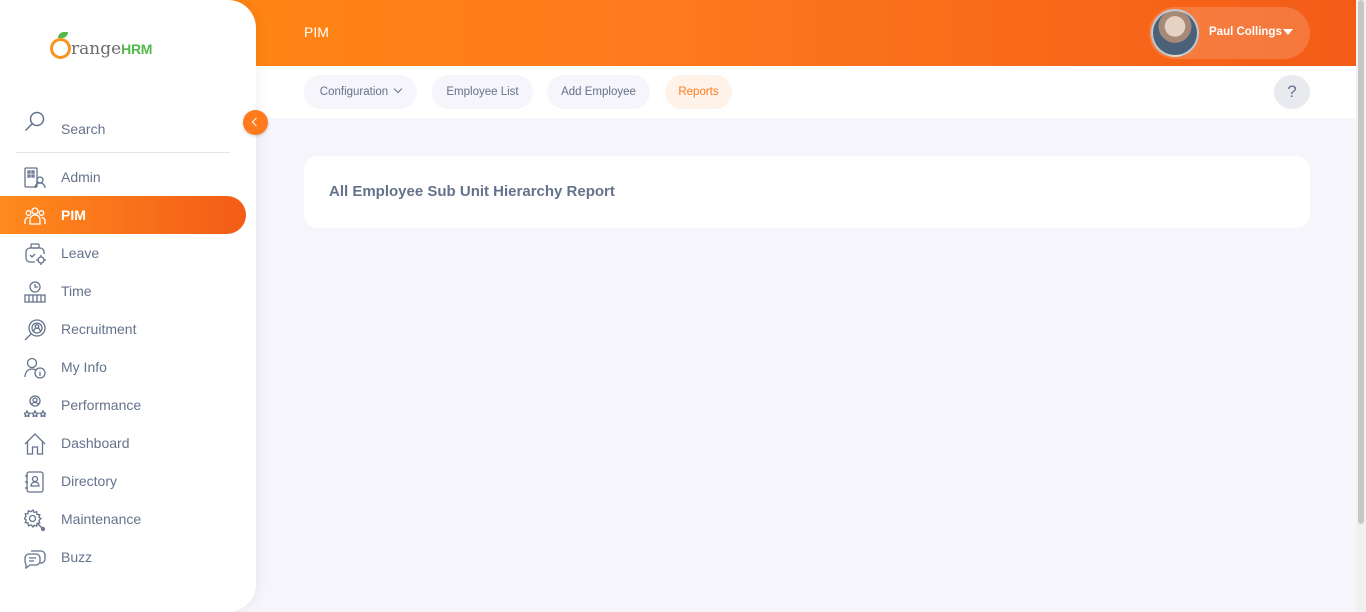 This screenshot has width=1366, height=612. Describe the element at coordinates (76, 291) in the screenshot. I see `sidebar-item-label: Time` at that location.